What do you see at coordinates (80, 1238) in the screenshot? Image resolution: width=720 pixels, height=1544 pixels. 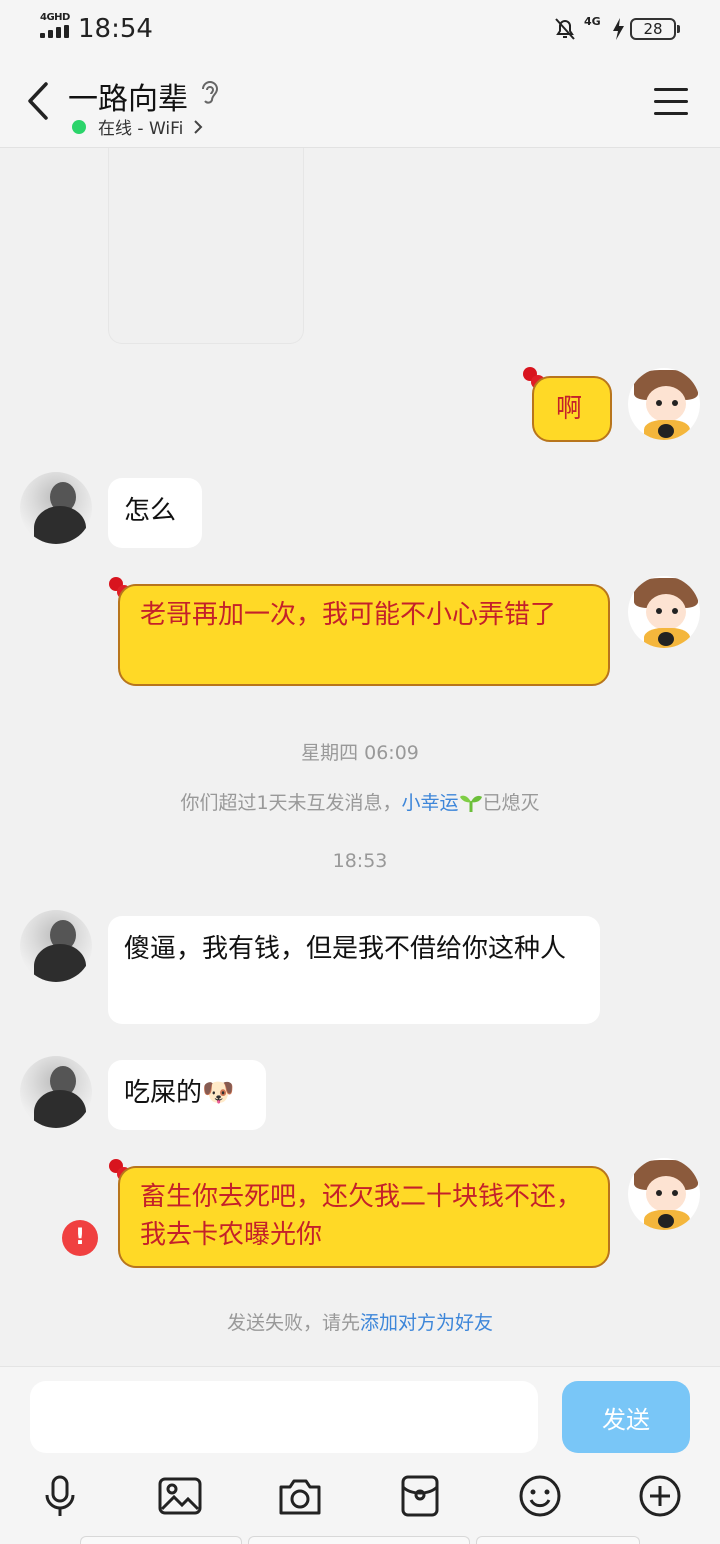 I see `send-failed-icon: !` at bounding box center [80, 1238].